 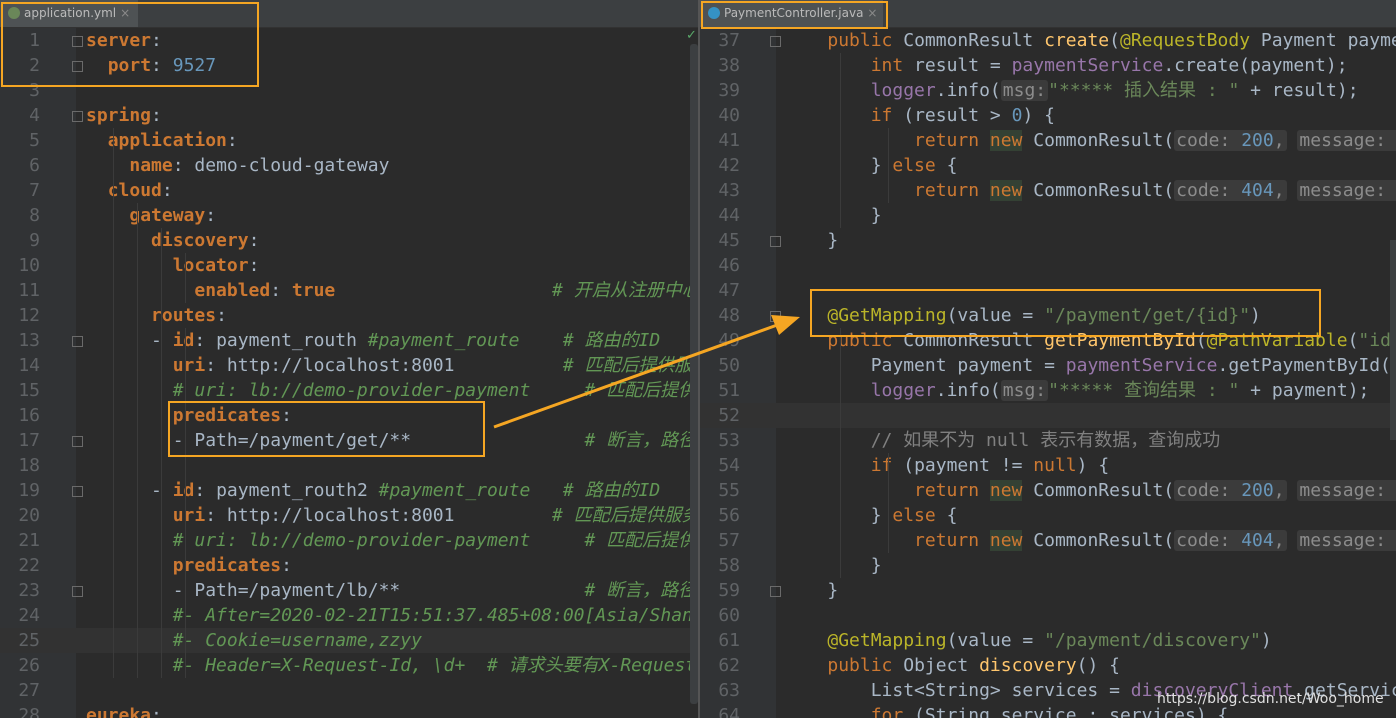 What do you see at coordinates (29, 340) in the screenshot?
I see `line-number: 13` at bounding box center [29, 340].